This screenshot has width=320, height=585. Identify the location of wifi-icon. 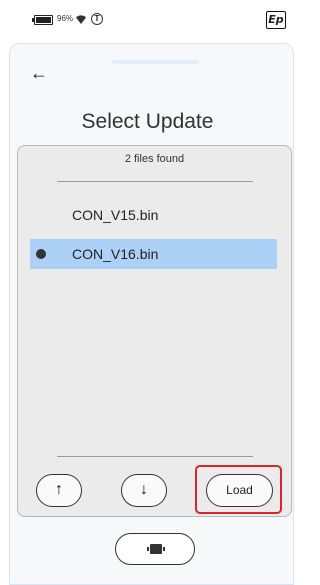
(81, 19).